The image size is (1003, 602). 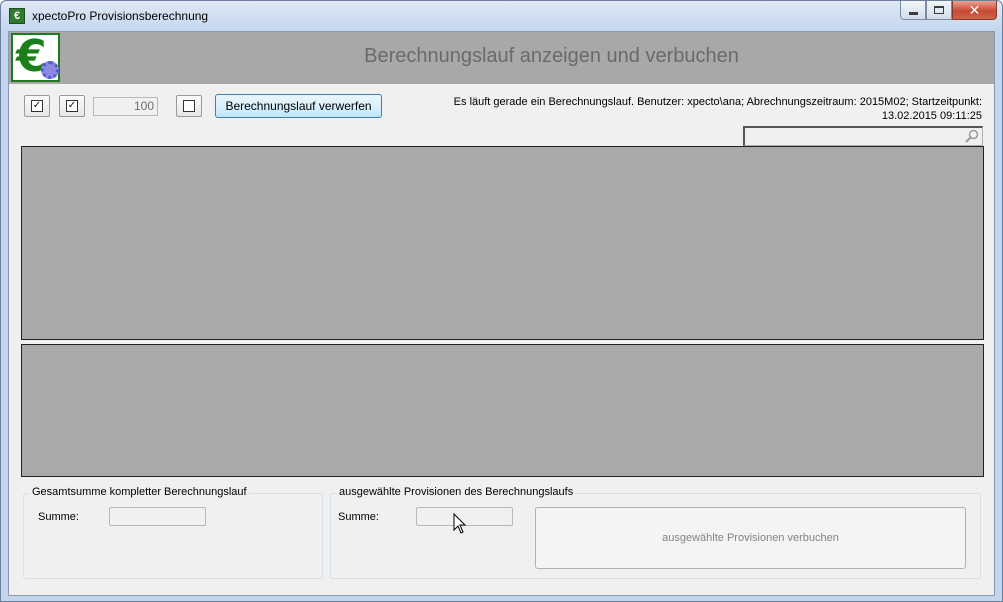 What do you see at coordinates (501, 16) in the screenshot?
I see `title-bar: € xpectoPro Provisionsberechnung ✕` at bounding box center [501, 16].